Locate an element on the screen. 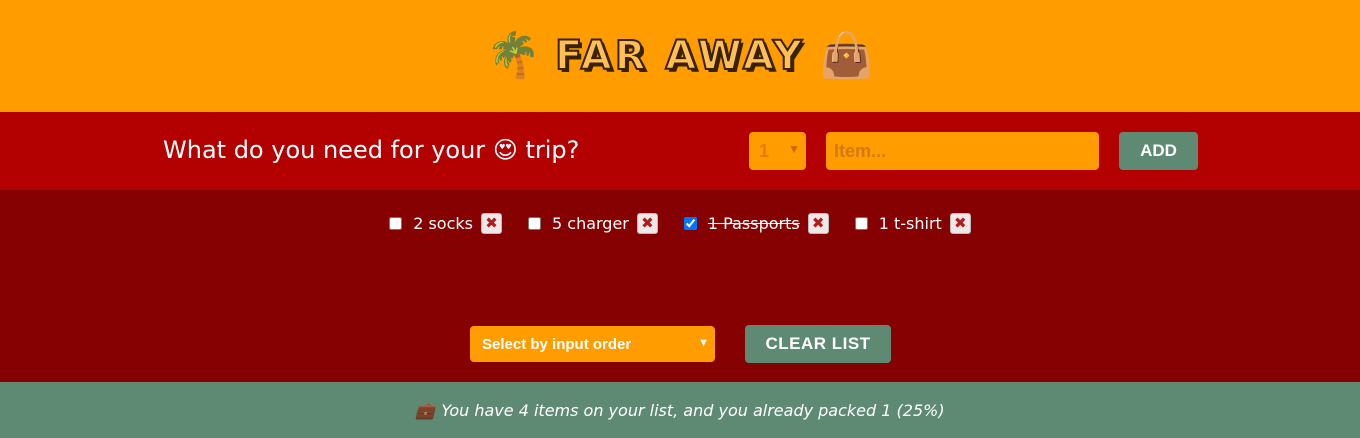 The width and height of the screenshot is (1360, 438). form-question: What do you need for your 😍 trip? is located at coordinates (371, 150).